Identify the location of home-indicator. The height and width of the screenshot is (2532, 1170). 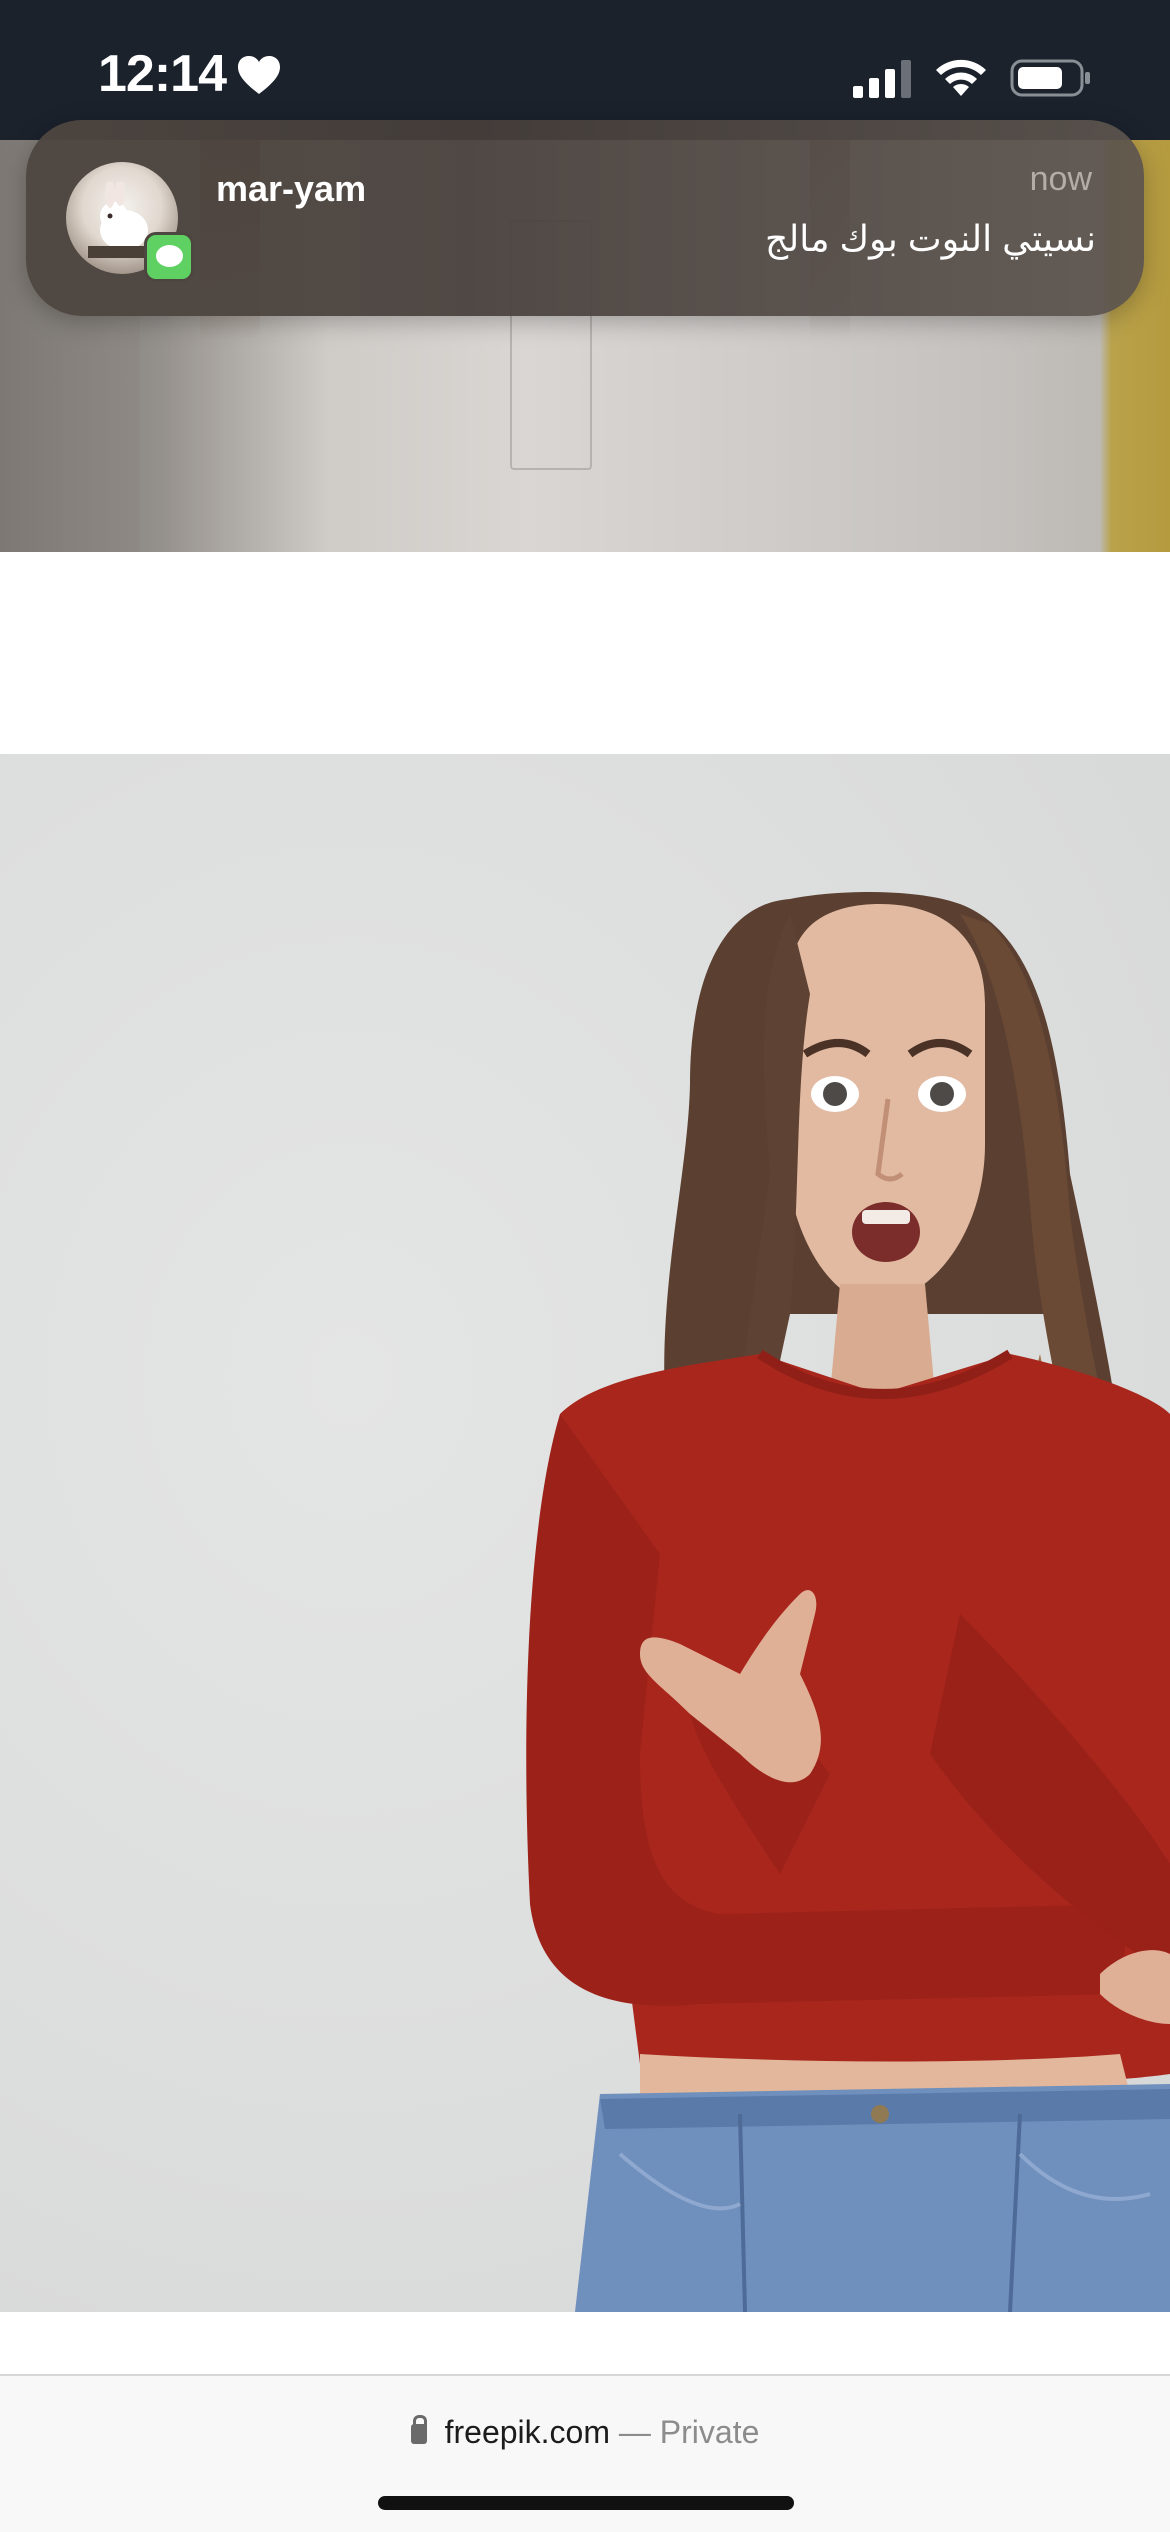
(586, 2503).